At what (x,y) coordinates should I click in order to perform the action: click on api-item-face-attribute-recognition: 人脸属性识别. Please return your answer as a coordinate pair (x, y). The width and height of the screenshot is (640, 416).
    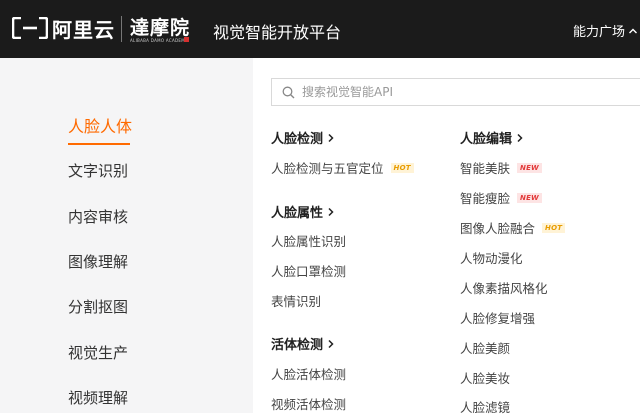
    Looking at the image, I should click on (308, 240).